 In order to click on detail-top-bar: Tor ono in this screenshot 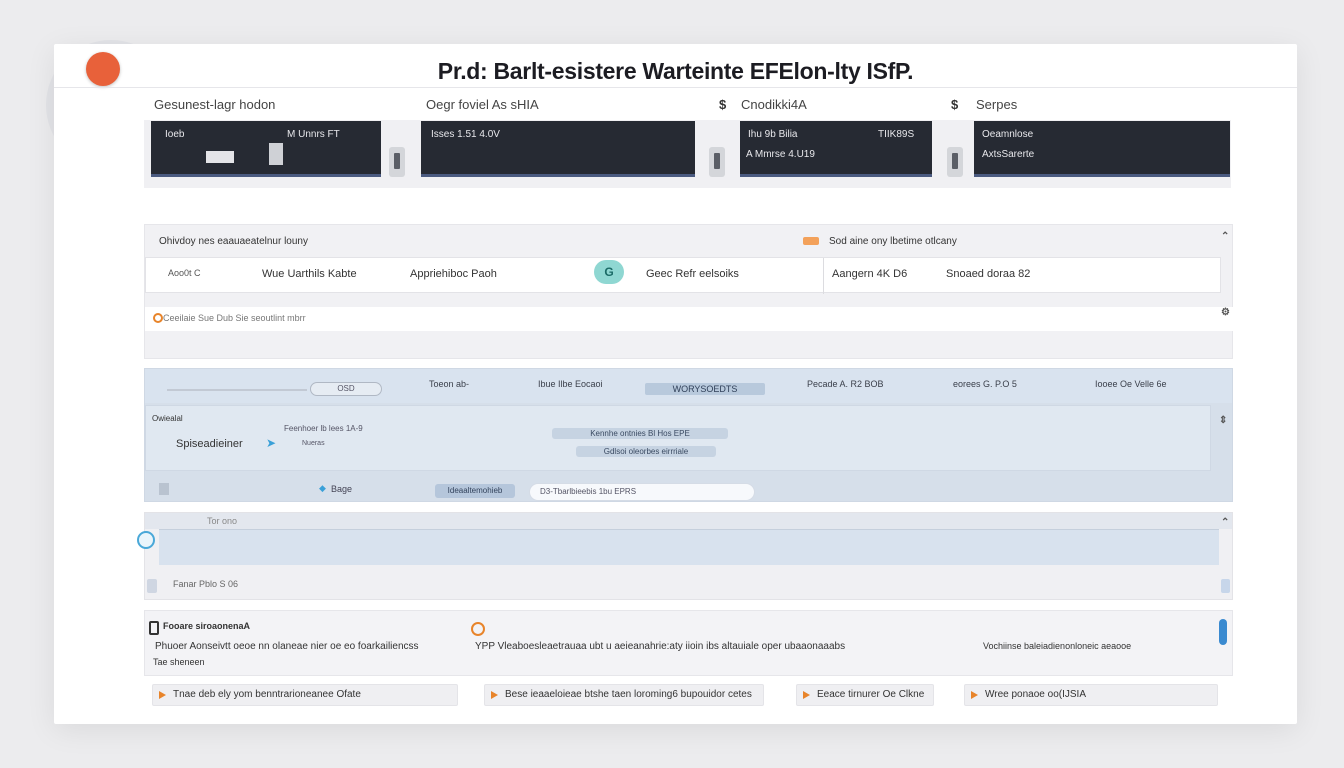, I will do `click(688, 521)`.